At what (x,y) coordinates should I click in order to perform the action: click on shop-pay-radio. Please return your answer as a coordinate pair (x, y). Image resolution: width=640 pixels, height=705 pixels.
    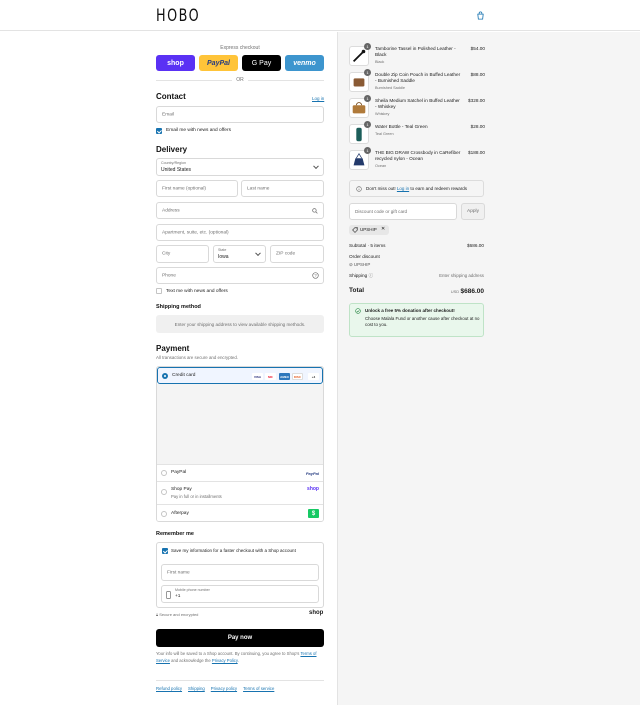
    Looking at the image, I should click on (164, 492).